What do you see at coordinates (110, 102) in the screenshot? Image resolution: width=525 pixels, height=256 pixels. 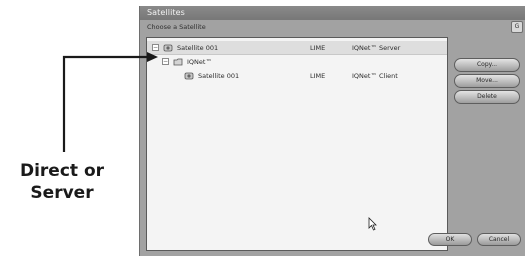 I see `callout-arrow` at bounding box center [110, 102].